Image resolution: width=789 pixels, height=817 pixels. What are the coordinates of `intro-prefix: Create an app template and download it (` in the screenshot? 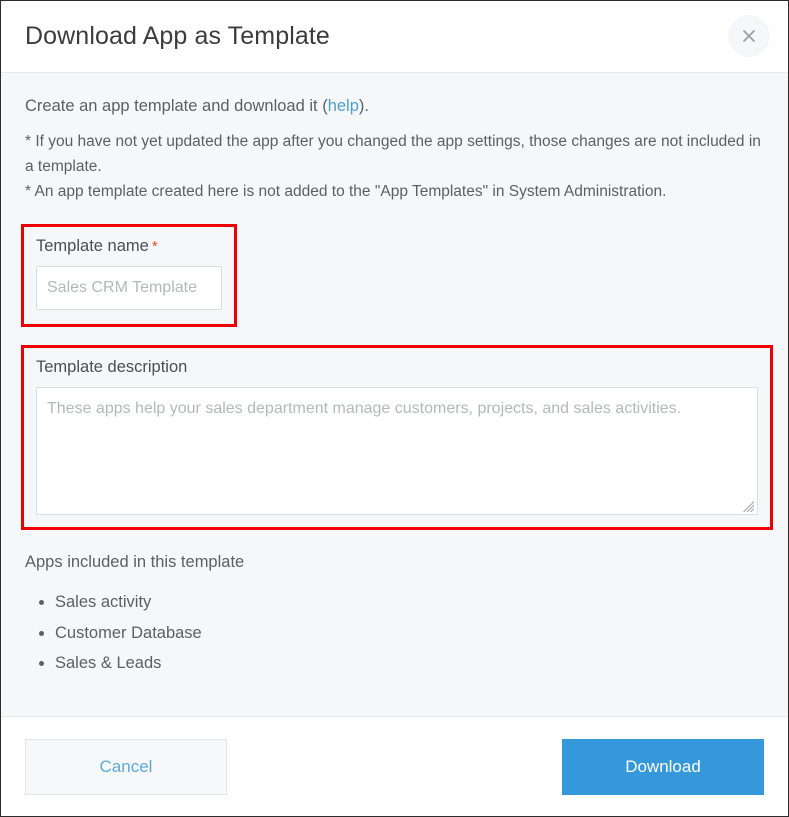 It's located at (176, 106).